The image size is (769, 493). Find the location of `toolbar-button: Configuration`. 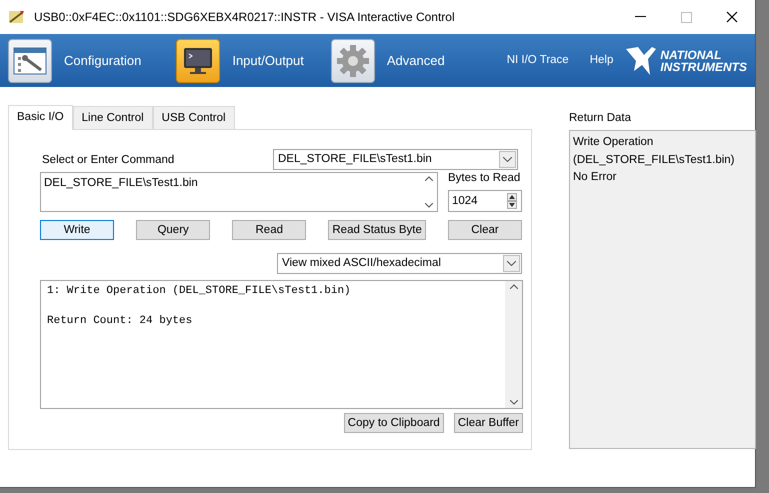

toolbar-button: Configuration is located at coordinates (75, 60).